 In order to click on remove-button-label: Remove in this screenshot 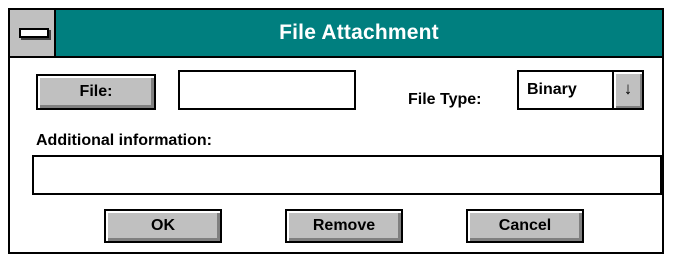, I will do `click(344, 225)`.